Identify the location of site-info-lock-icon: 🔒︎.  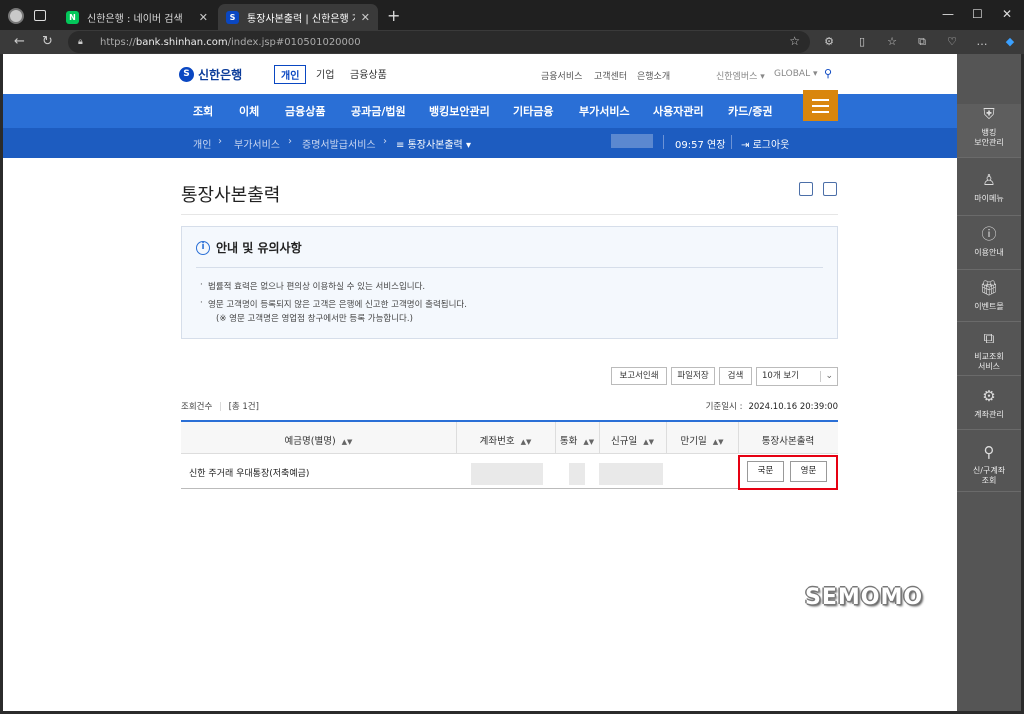
(83, 42).